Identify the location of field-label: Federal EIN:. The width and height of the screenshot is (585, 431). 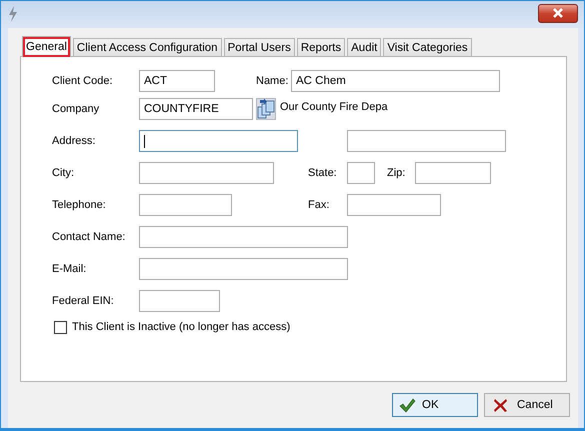
(83, 301).